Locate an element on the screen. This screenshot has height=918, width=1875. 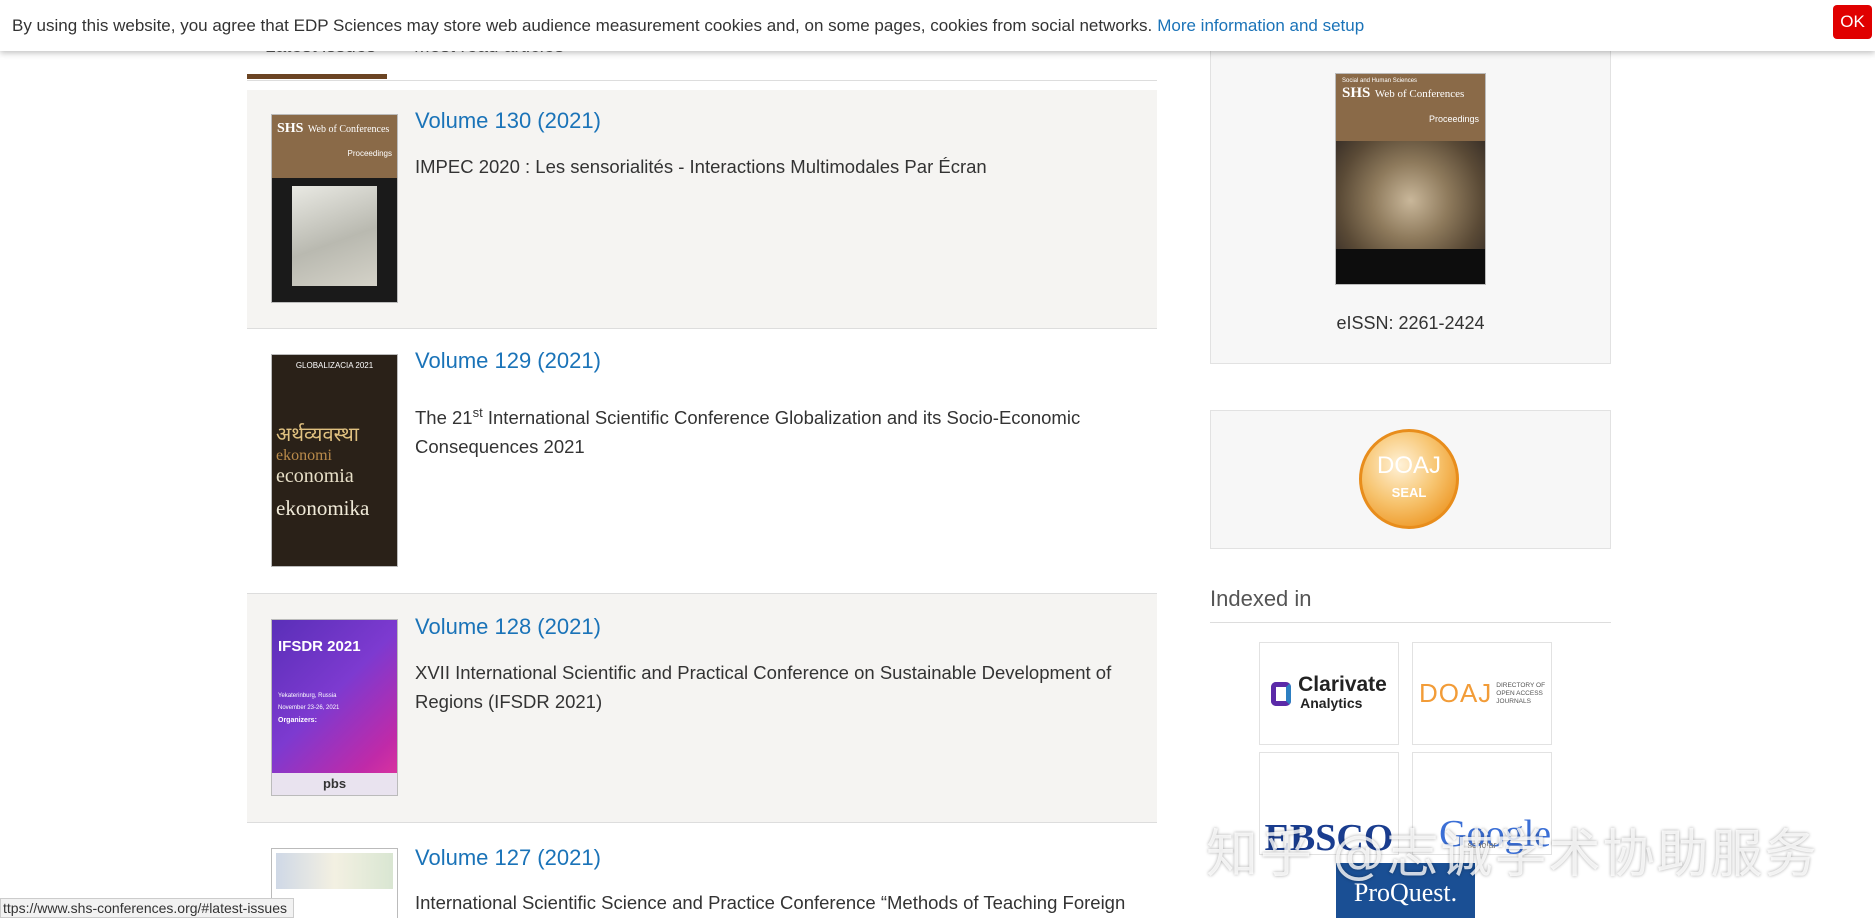
cookie-more-info-link: More information and setup is located at coordinates (1260, 26).